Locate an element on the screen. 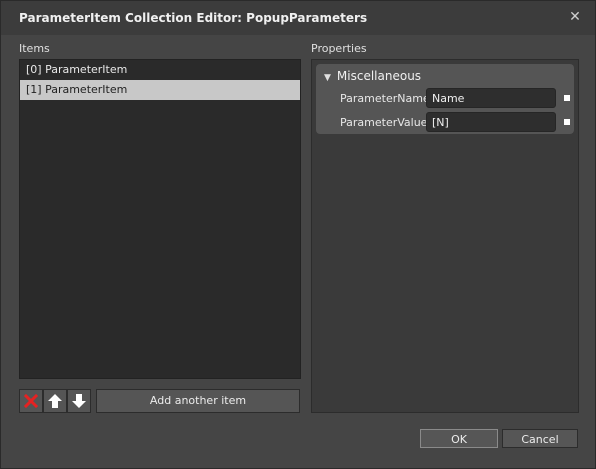  delete-icon is located at coordinates (31, 401).